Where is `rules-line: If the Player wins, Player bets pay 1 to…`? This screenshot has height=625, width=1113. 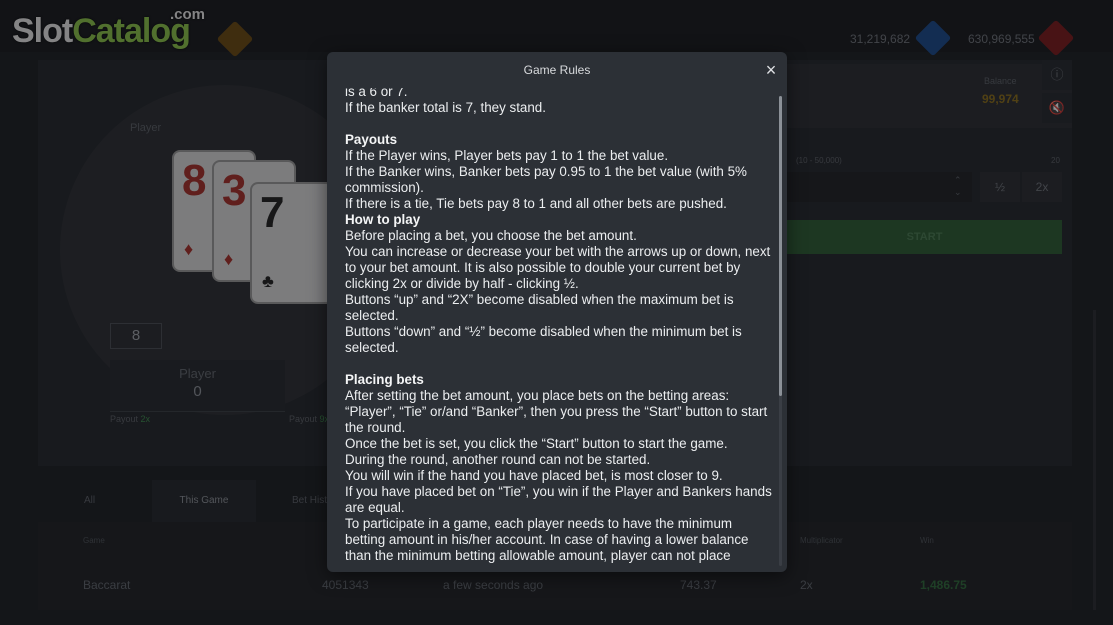
rules-line: If the Player wins, Player bets pay 1 to… is located at coordinates (507, 155).